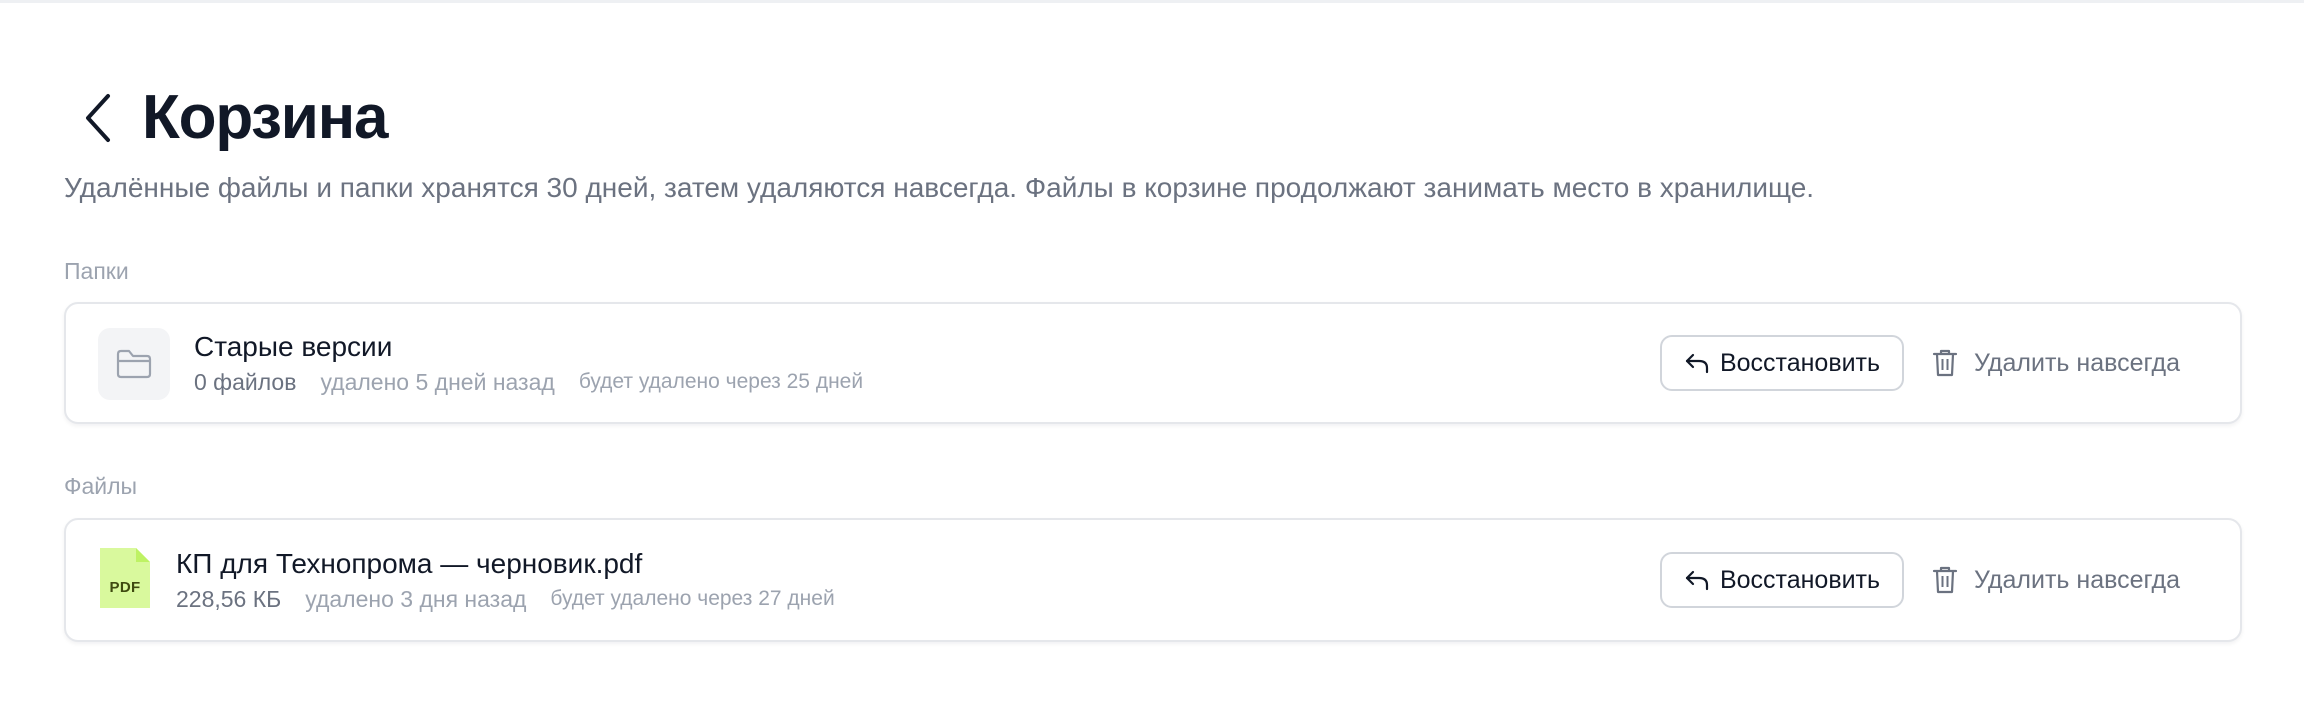 The height and width of the screenshot is (720, 2304). I want to click on delete-file-button: Удалить навсегда, so click(2056, 580).